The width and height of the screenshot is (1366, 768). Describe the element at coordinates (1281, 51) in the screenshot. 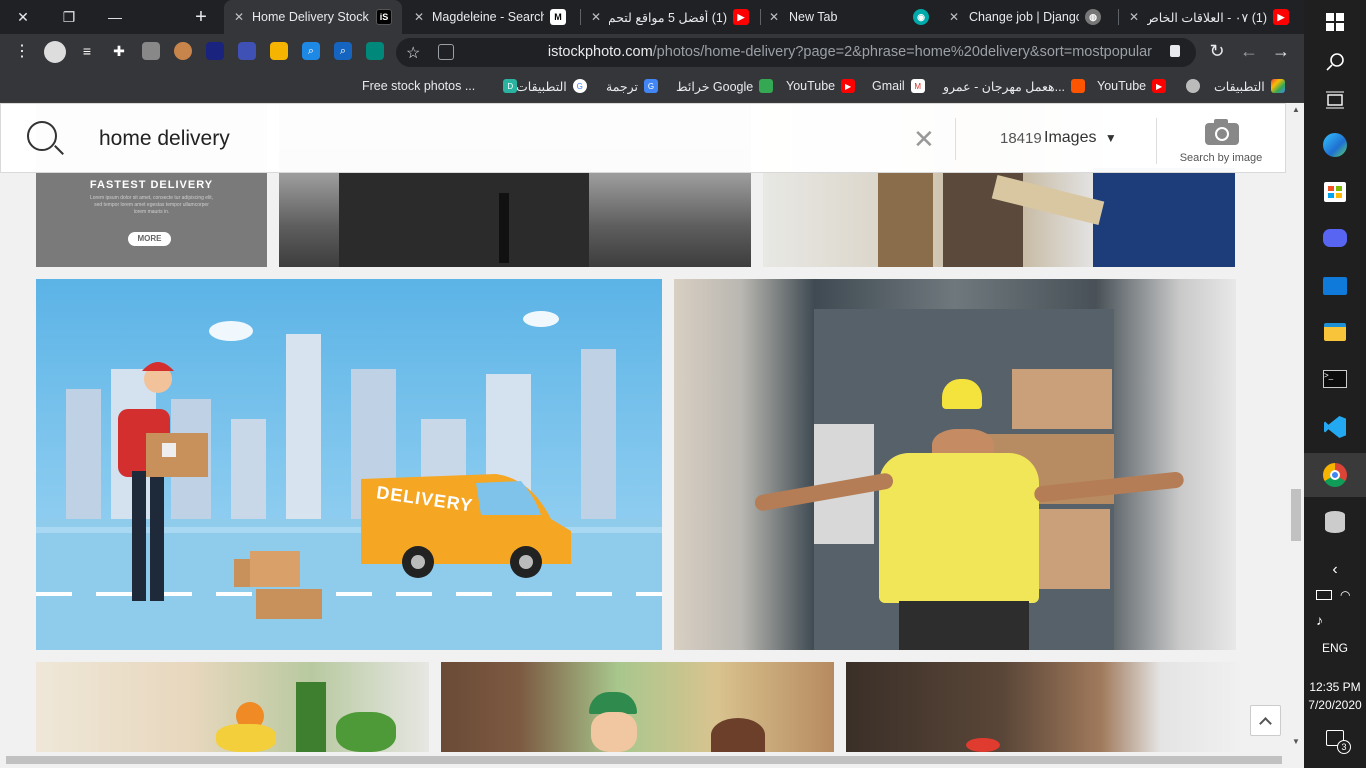

I see `forward-arrow-icon: →` at that location.